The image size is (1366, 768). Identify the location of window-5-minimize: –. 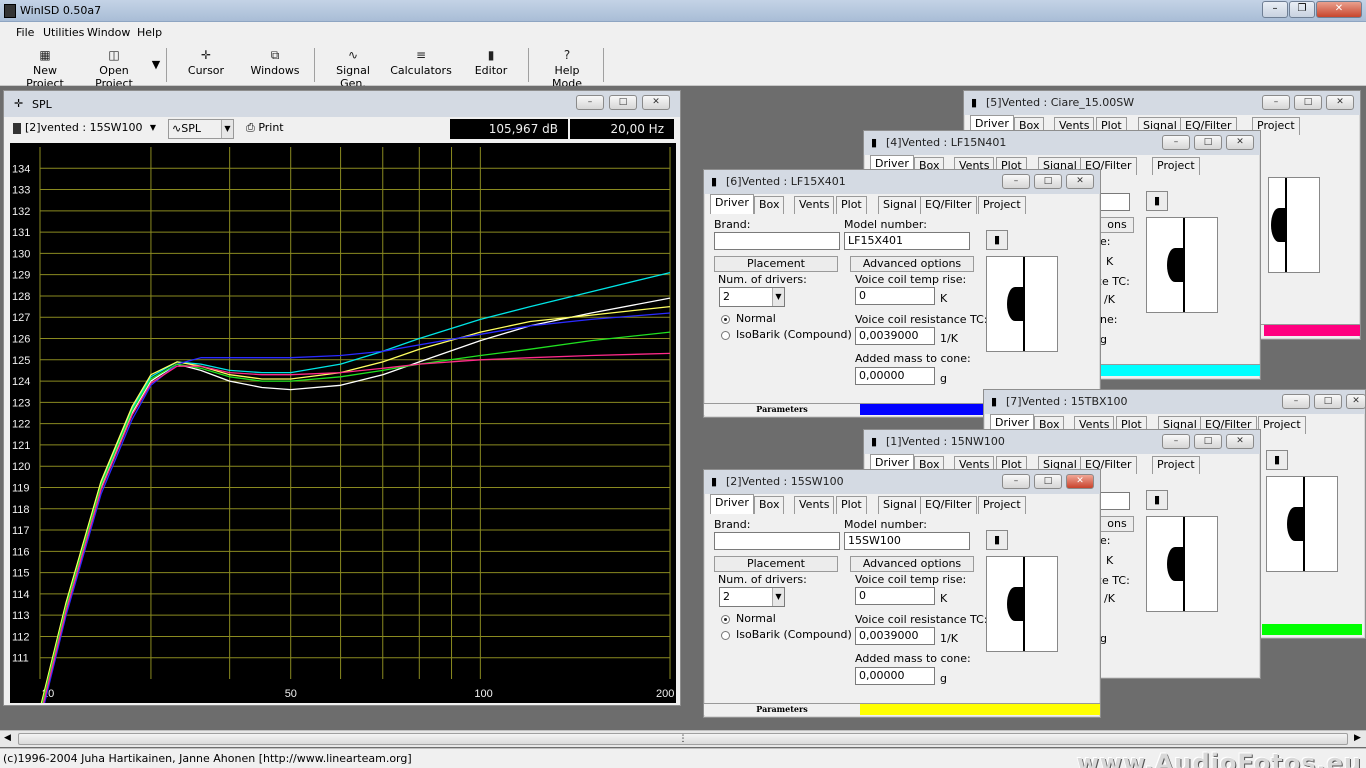
(1276, 102).